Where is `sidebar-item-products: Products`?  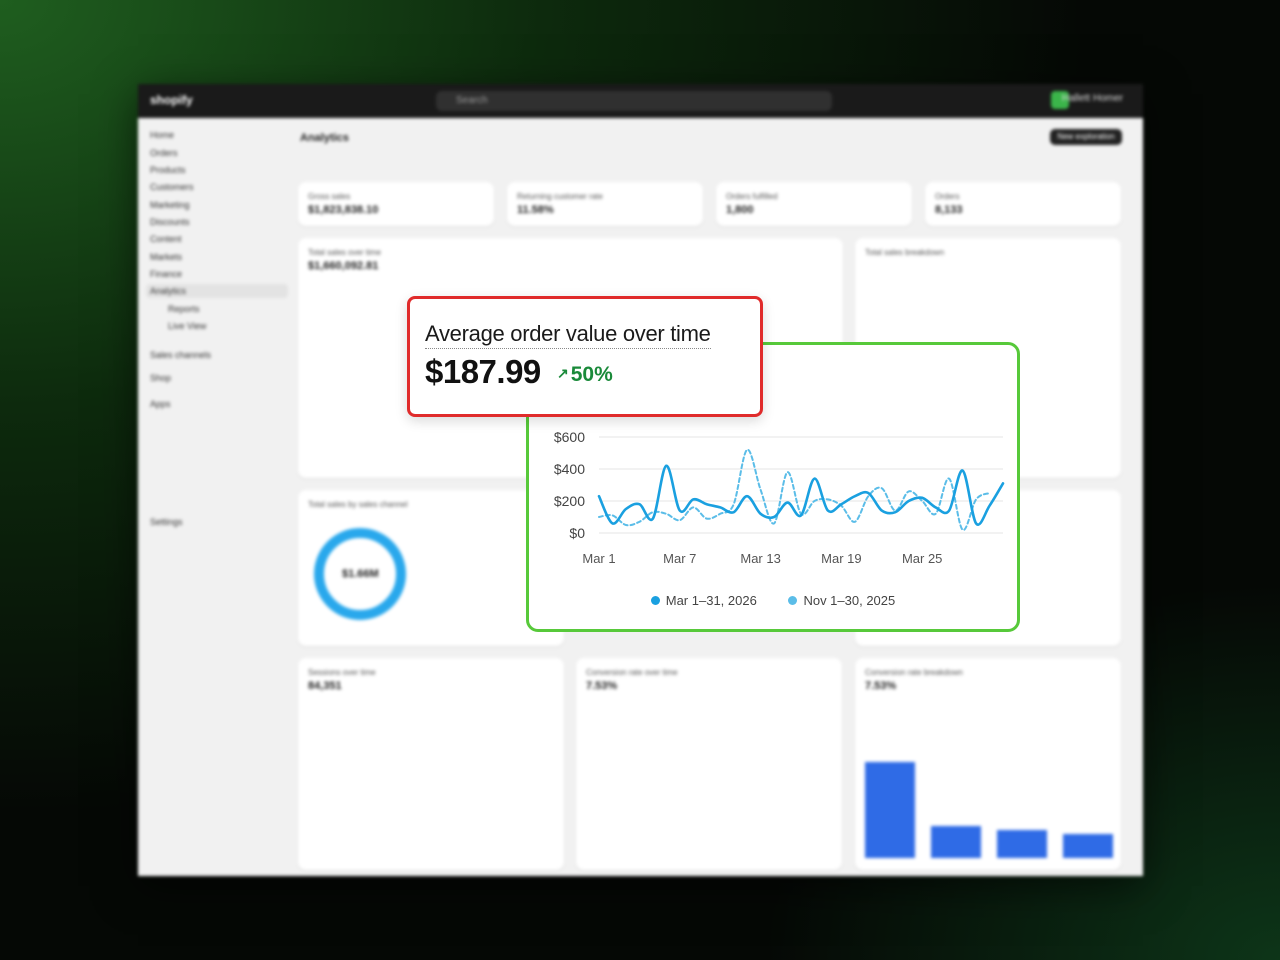
sidebar-item-products: Products is located at coordinates (168, 170).